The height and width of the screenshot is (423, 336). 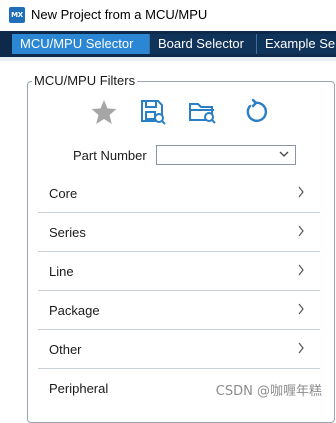 What do you see at coordinates (104, 112) in the screenshot?
I see `star-icon` at bounding box center [104, 112].